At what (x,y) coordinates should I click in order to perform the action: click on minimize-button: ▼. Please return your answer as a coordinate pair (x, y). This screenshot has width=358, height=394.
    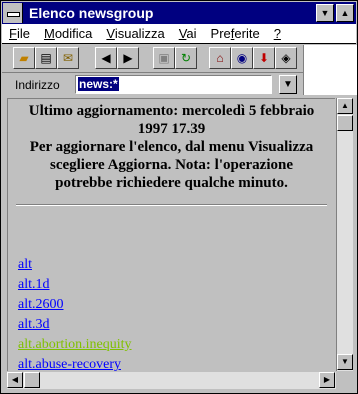
    Looking at the image, I should click on (325, 13).